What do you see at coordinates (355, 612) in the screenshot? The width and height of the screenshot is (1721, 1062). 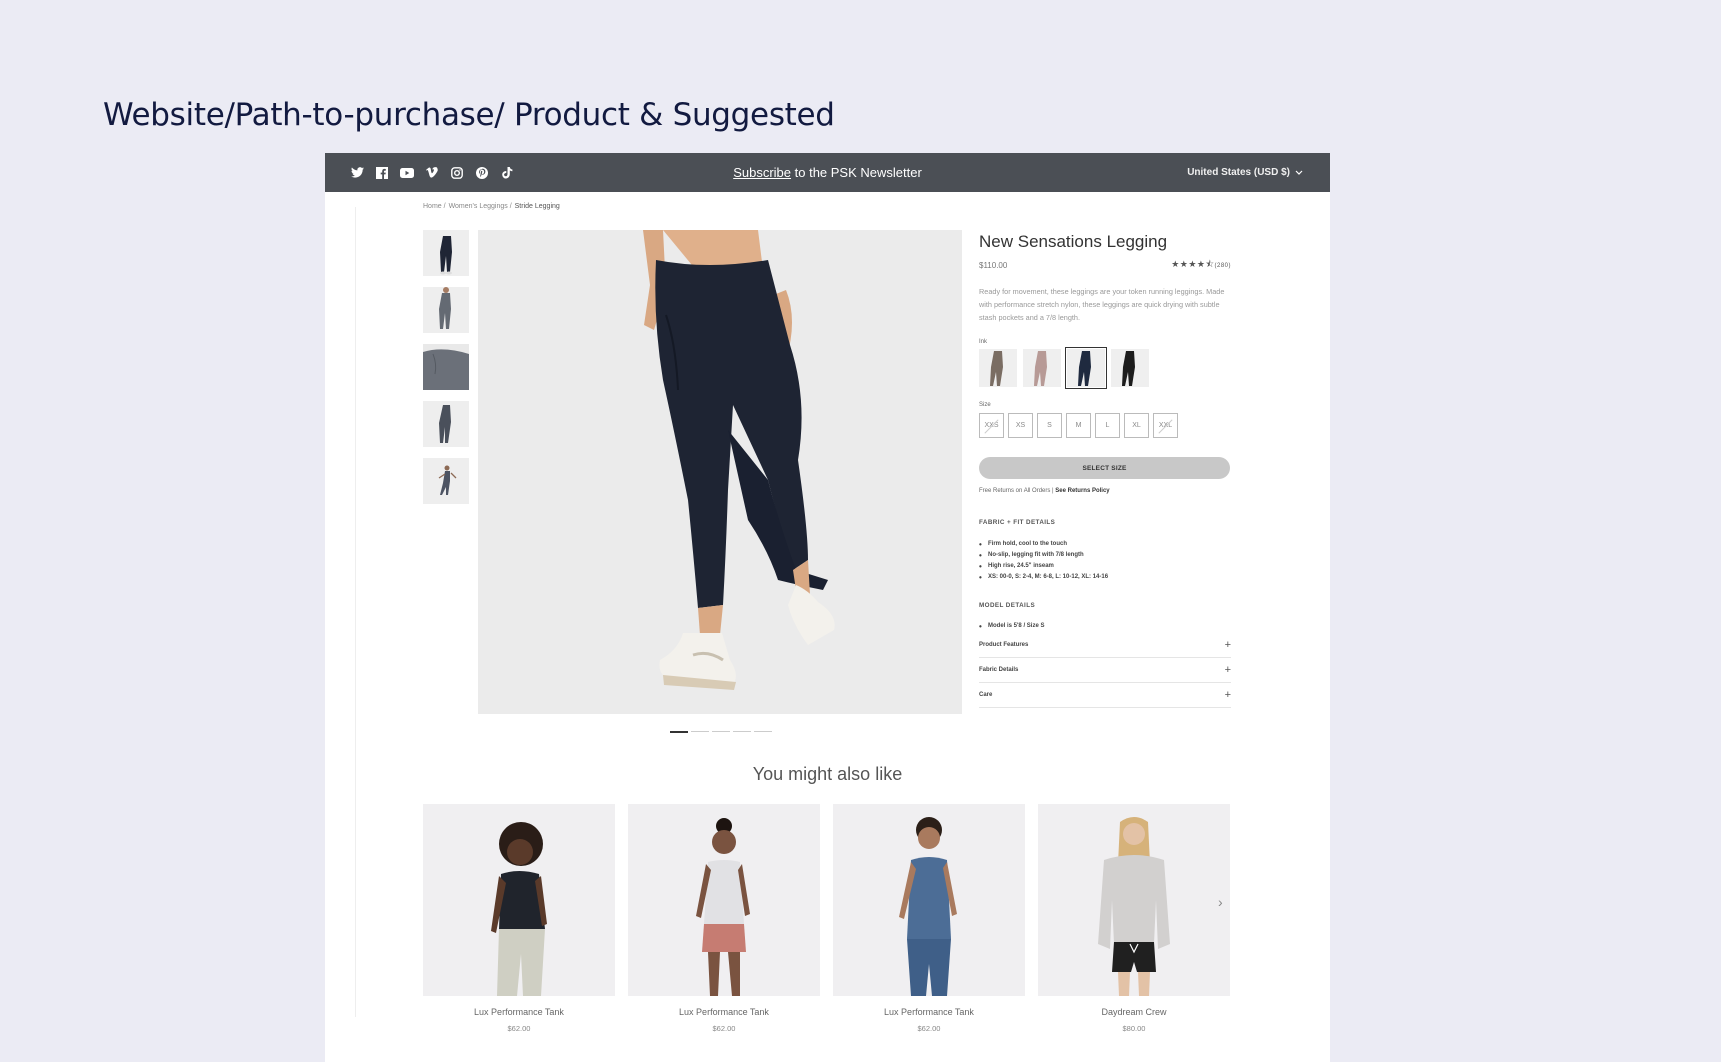 I see `divider` at bounding box center [355, 612].